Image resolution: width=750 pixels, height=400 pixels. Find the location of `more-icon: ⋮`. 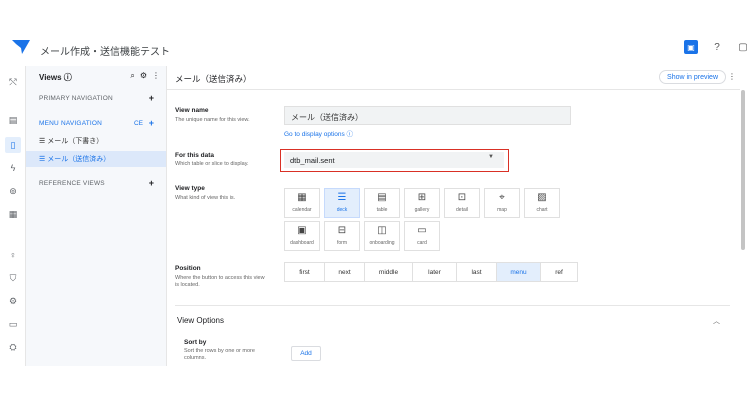

more-icon: ⋮ is located at coordinates (156, 76).